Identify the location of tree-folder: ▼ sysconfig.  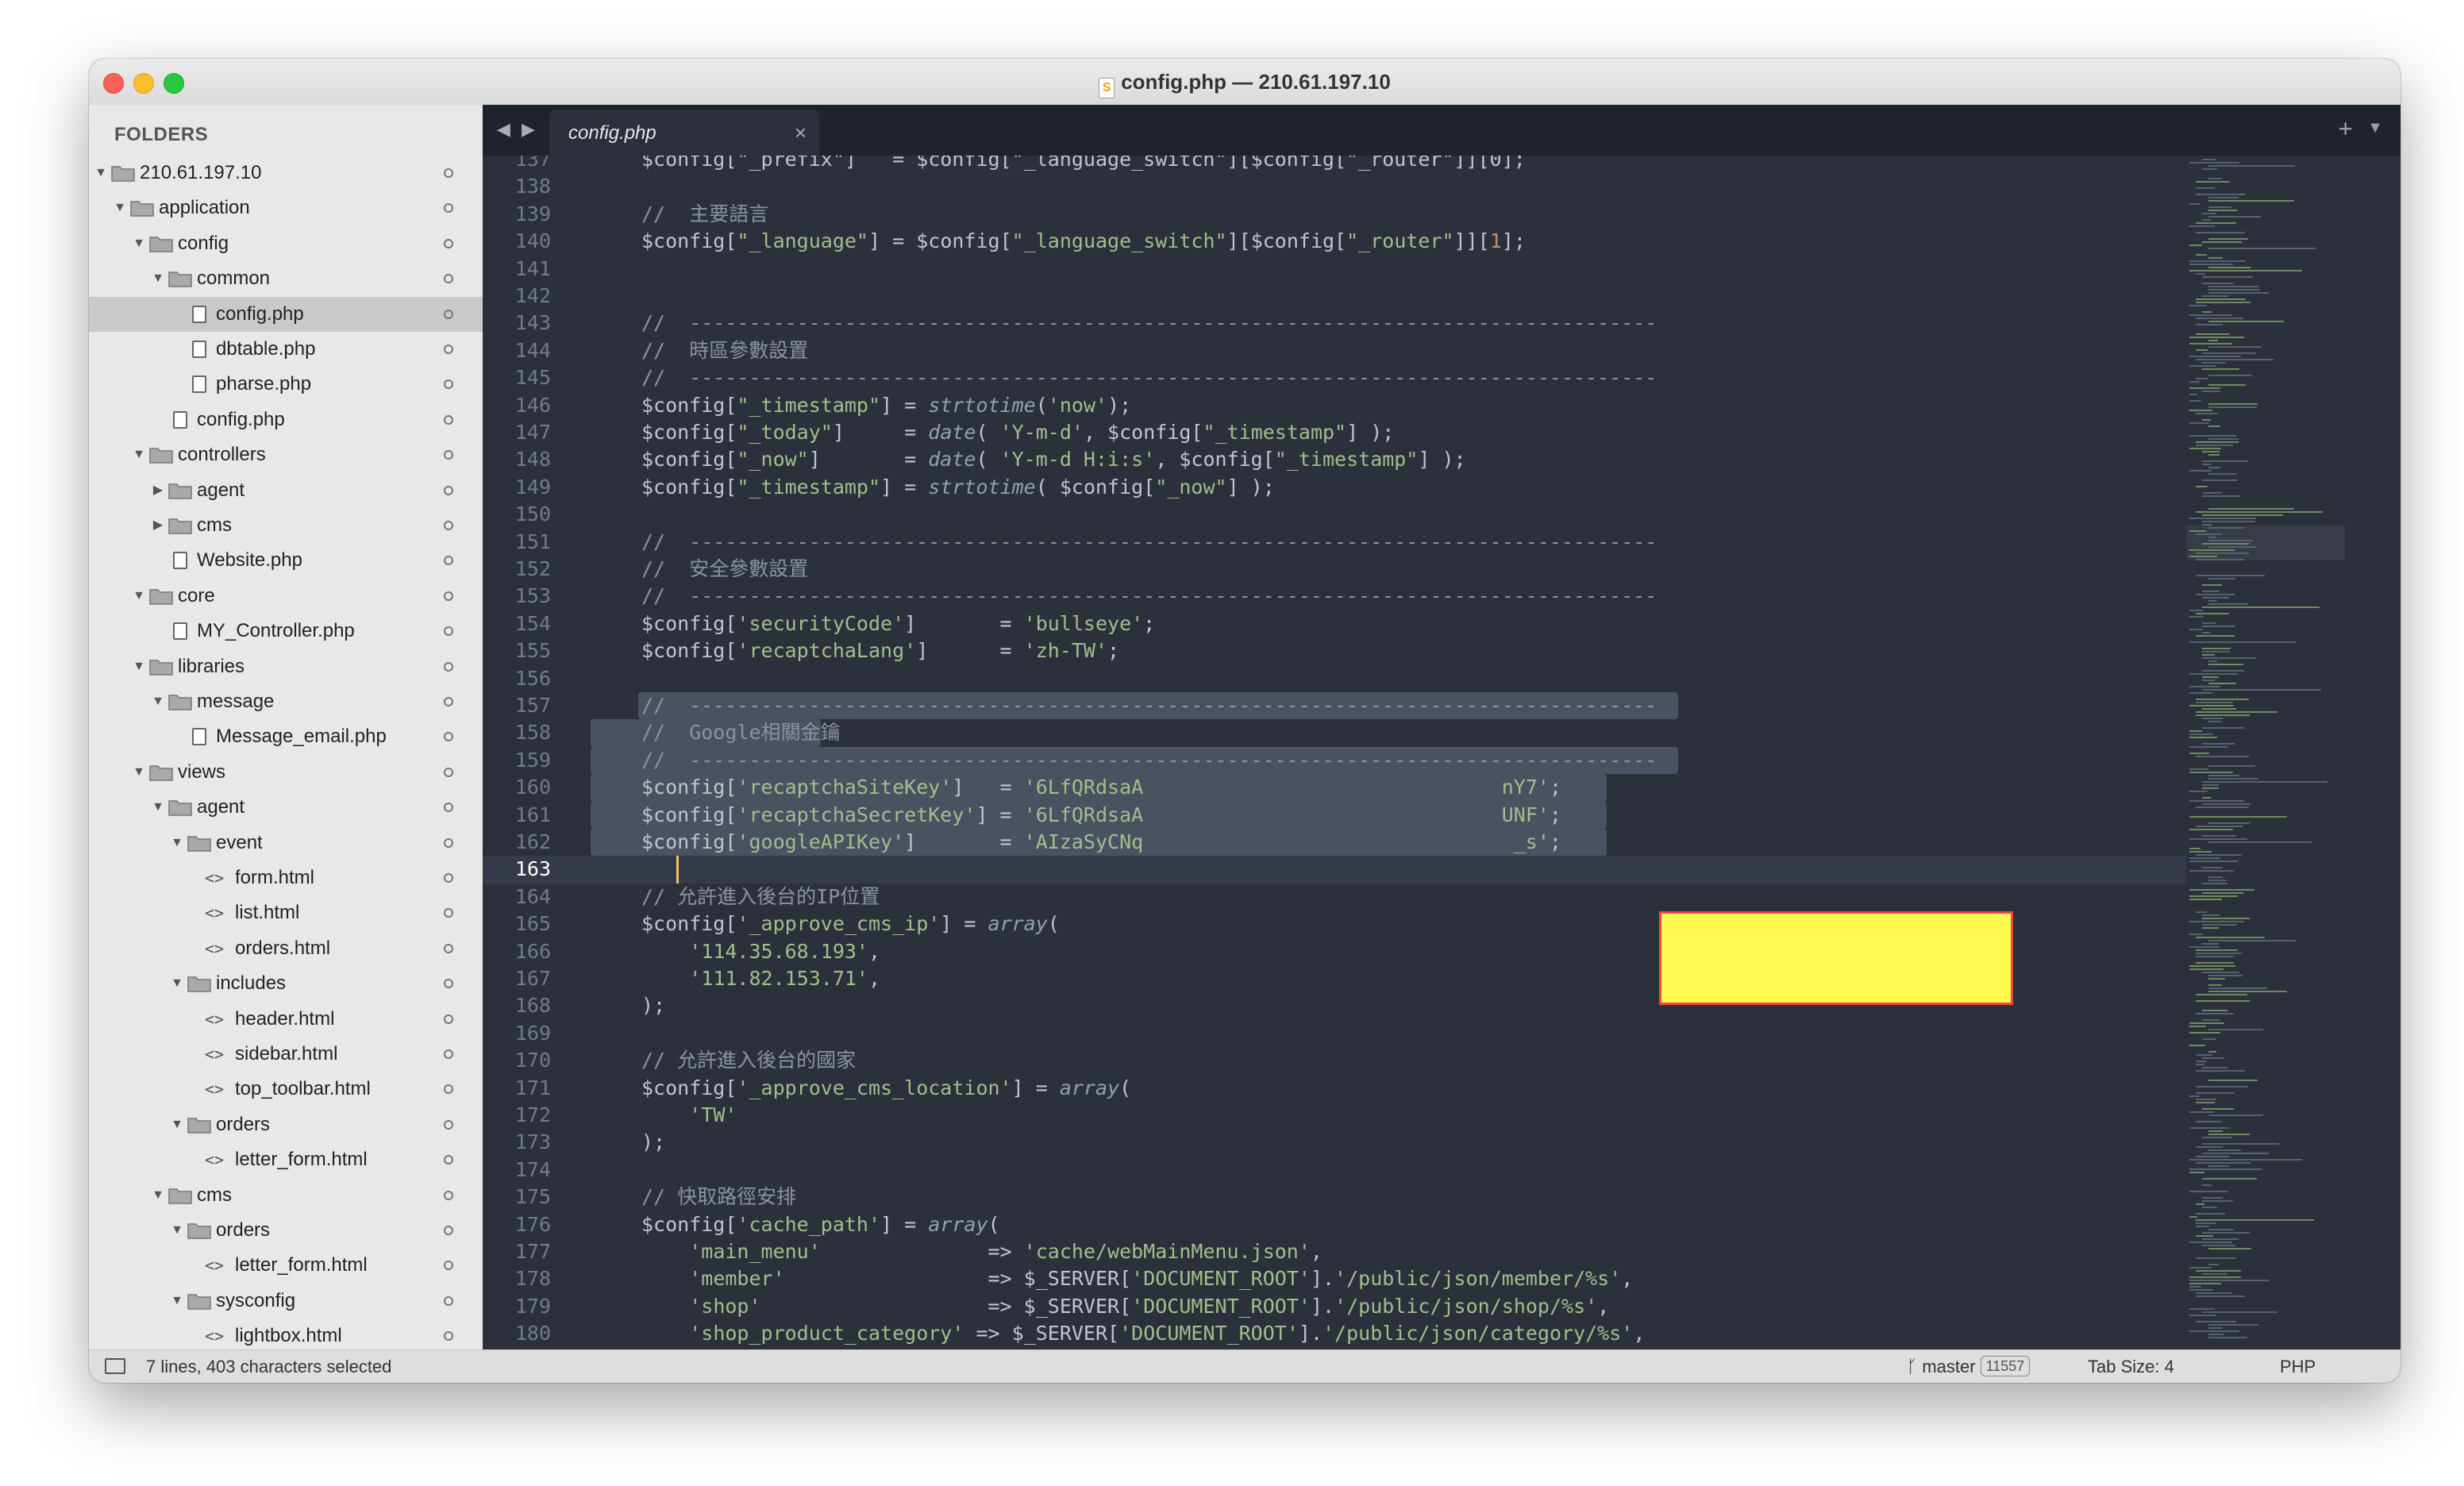
(286, 1301).